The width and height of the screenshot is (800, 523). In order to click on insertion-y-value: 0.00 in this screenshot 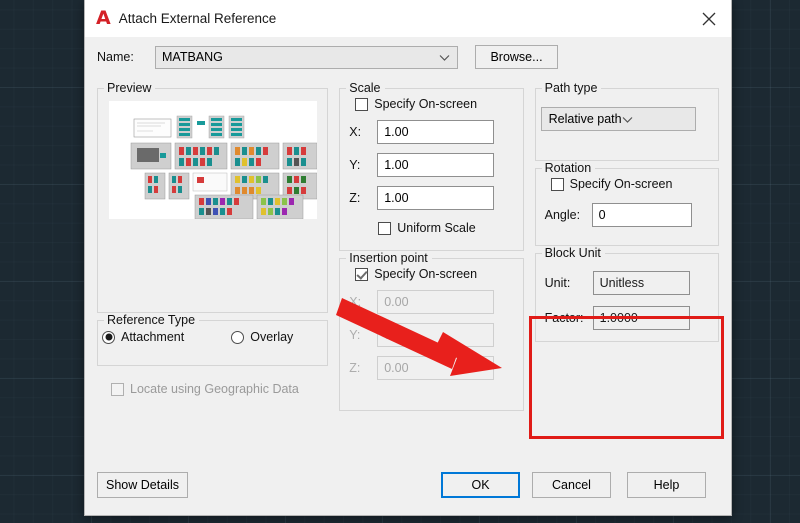, I will do `click(396, 335)`.